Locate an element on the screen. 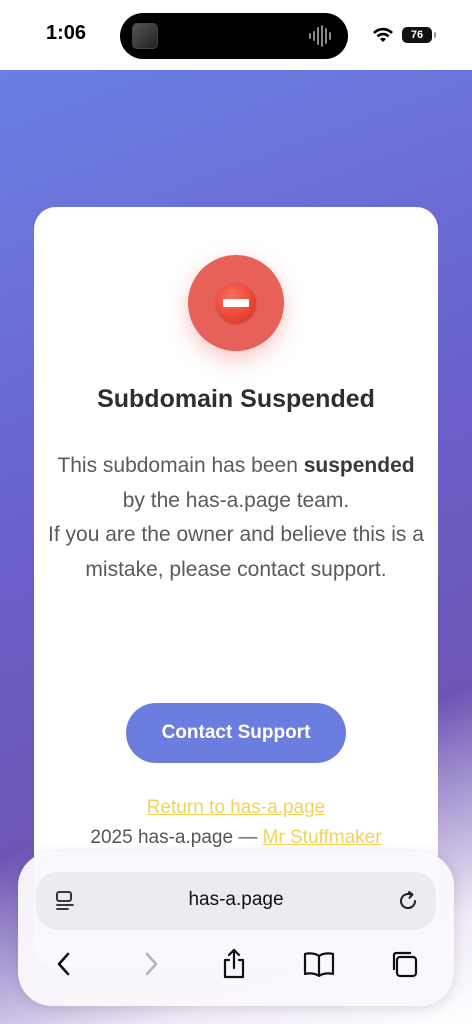 The image size is (472, 1024). navigation-row is located at coordinates (236, 966).